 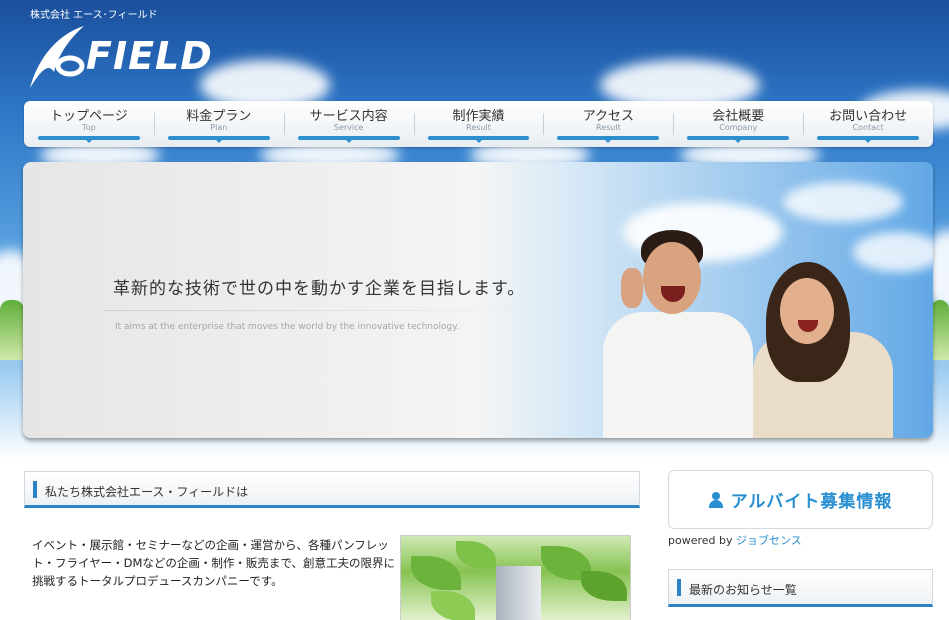 What do you see at coordinates (515, 577) in the screenshot?
I see `building-photo` at bounding box center [515, 577].